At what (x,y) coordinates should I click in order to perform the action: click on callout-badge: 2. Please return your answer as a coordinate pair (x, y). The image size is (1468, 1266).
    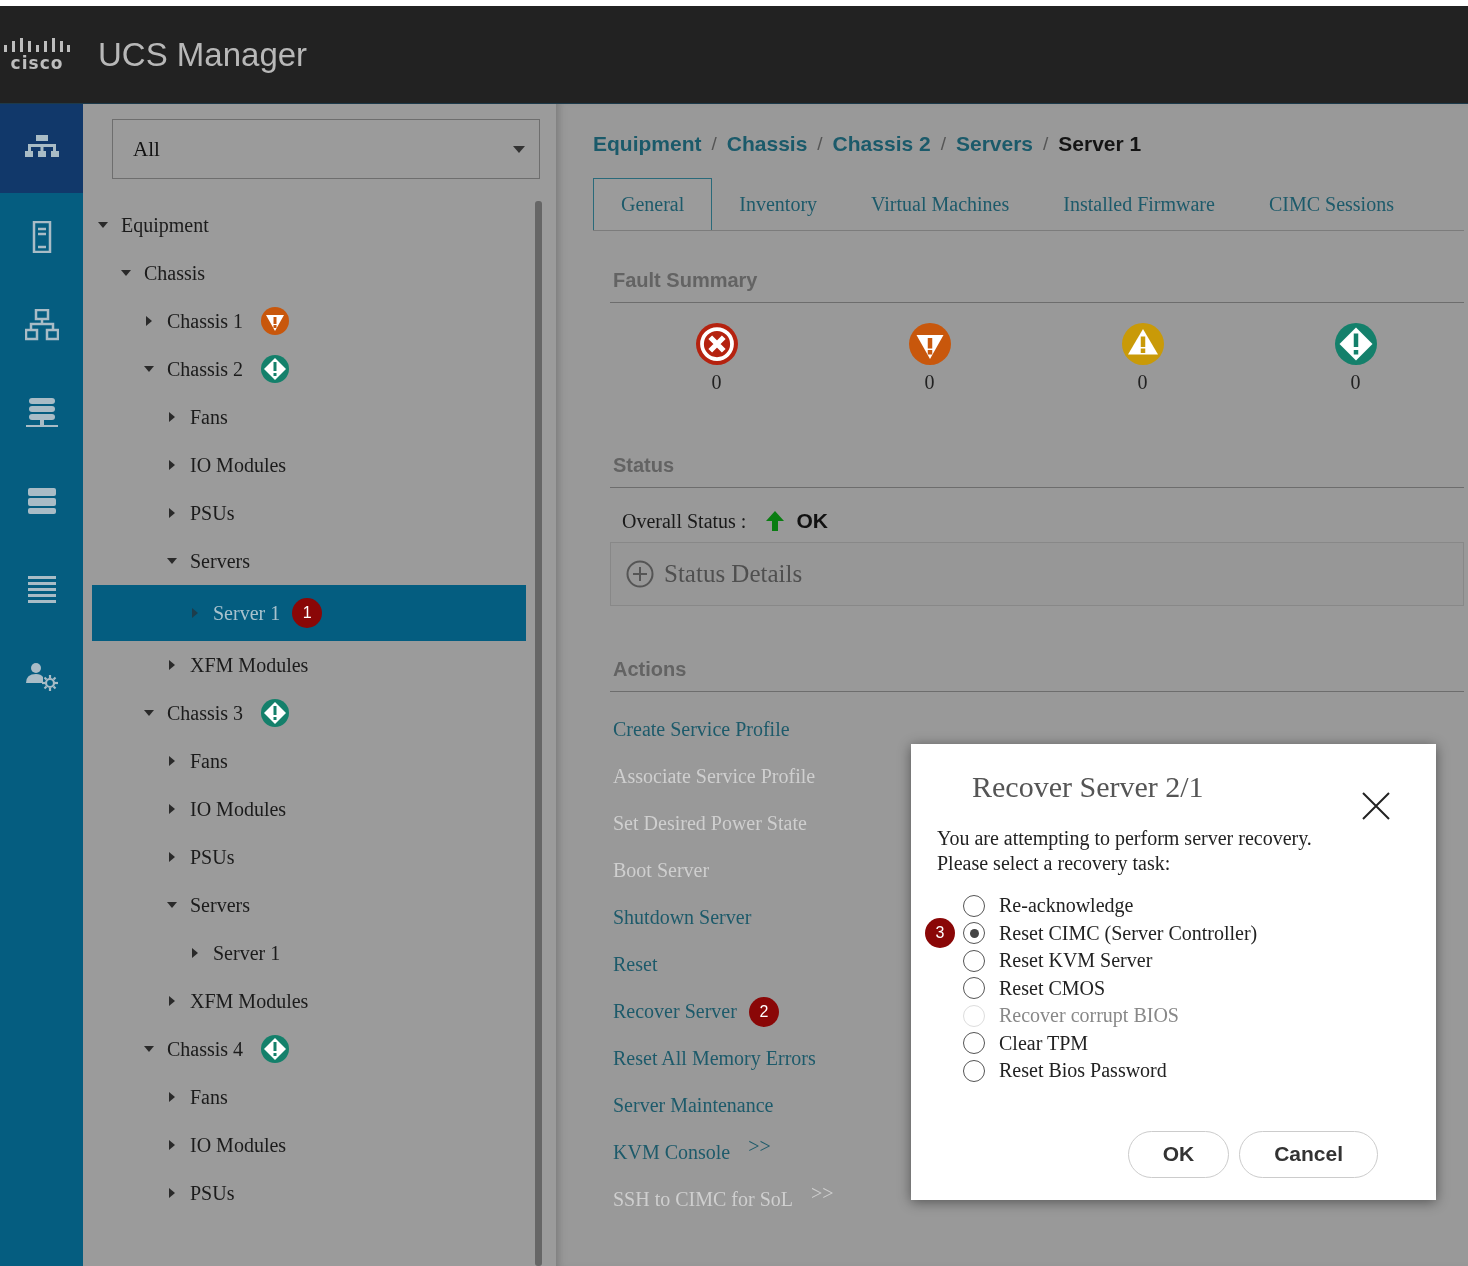
    Looking at the image, I should click on (763, 1011).